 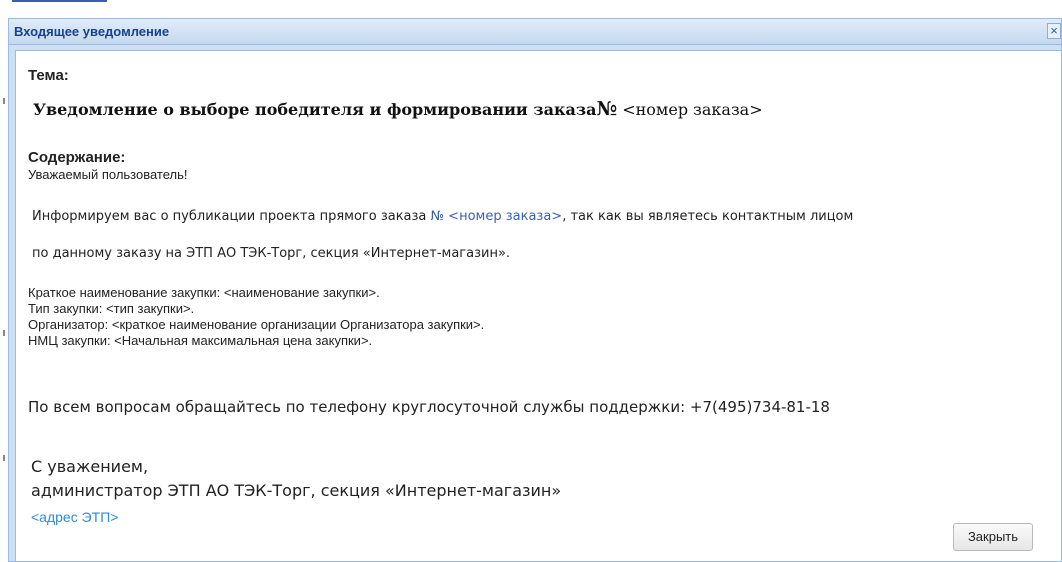 I want to click on close-icon: ×, so click(x=1054, y=31).